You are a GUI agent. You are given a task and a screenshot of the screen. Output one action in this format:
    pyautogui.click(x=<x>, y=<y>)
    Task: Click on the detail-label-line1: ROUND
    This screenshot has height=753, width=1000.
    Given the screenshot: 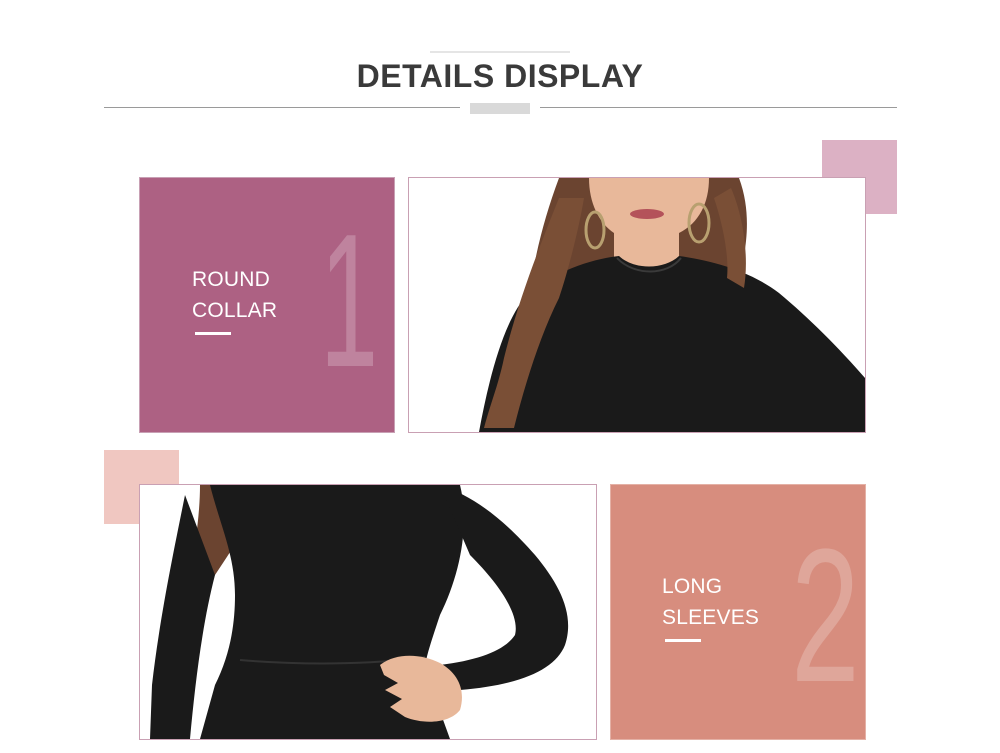 What is the action you would take?
    pyautogui.click(x=231, y=279)
    